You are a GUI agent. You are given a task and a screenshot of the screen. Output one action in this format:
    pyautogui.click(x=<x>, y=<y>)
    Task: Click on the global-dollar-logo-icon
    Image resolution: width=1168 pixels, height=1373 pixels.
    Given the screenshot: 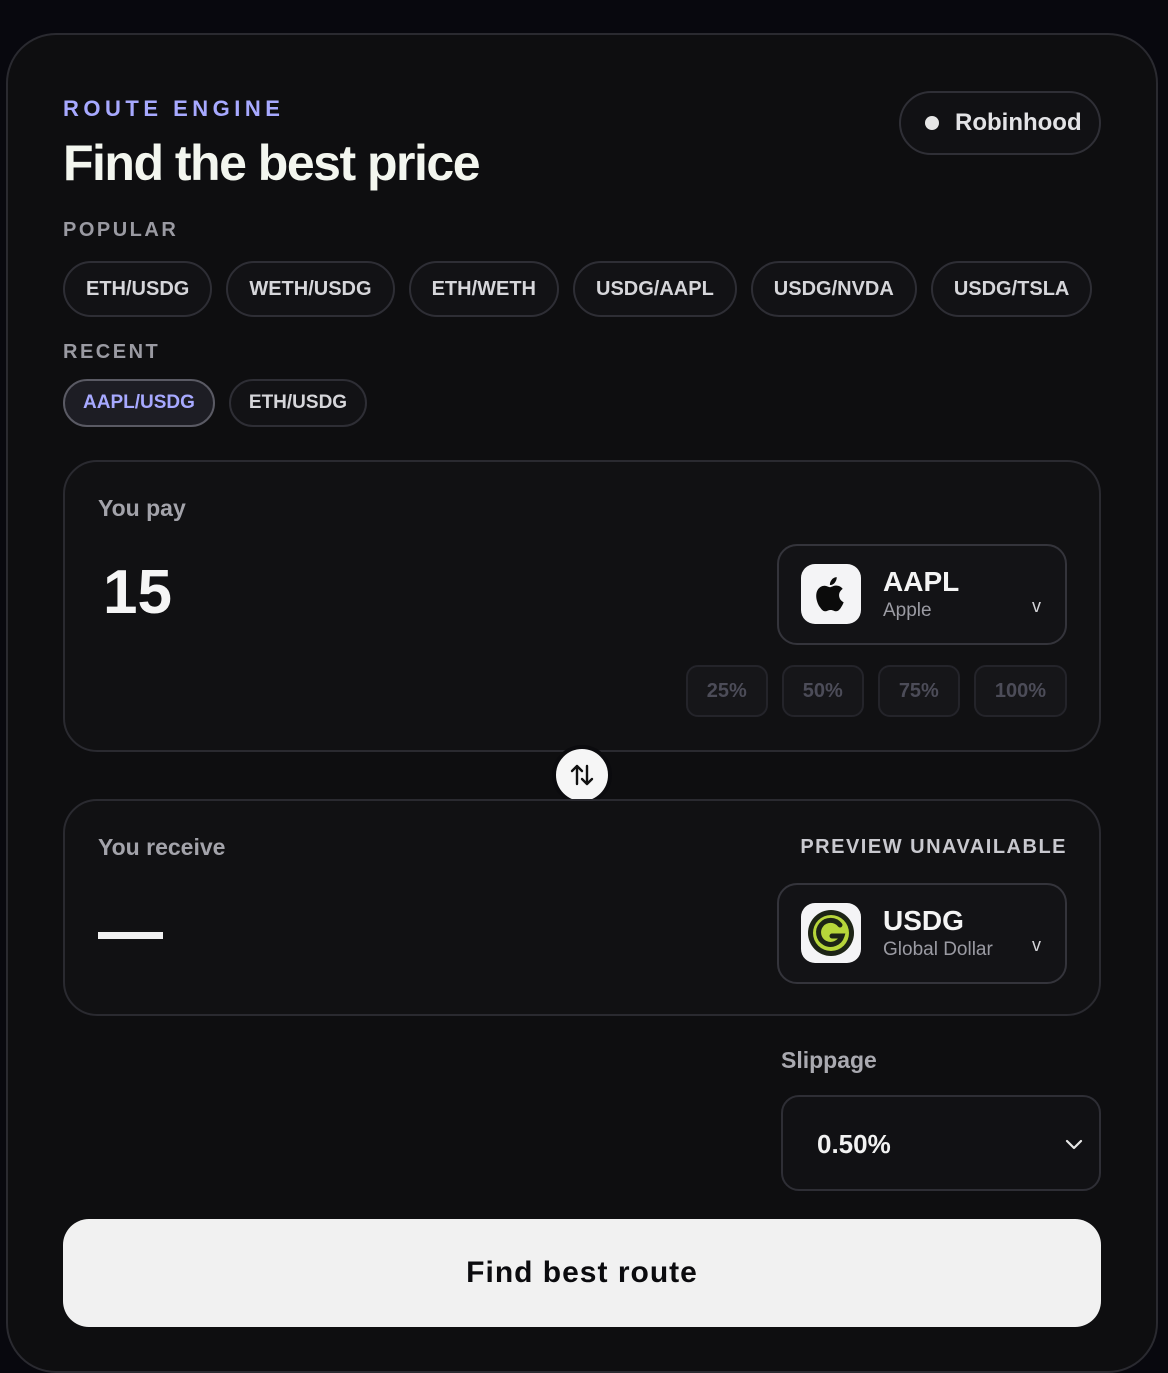 What is the action you would take?
    pyautogui.click(x=831, y=933)
    